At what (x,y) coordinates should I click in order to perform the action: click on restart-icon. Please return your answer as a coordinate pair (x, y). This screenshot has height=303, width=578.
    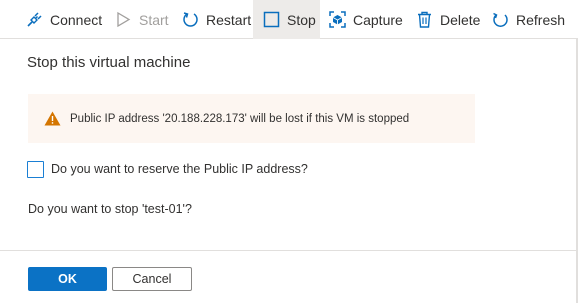
    Looking at the image, I should click on (190, 19).